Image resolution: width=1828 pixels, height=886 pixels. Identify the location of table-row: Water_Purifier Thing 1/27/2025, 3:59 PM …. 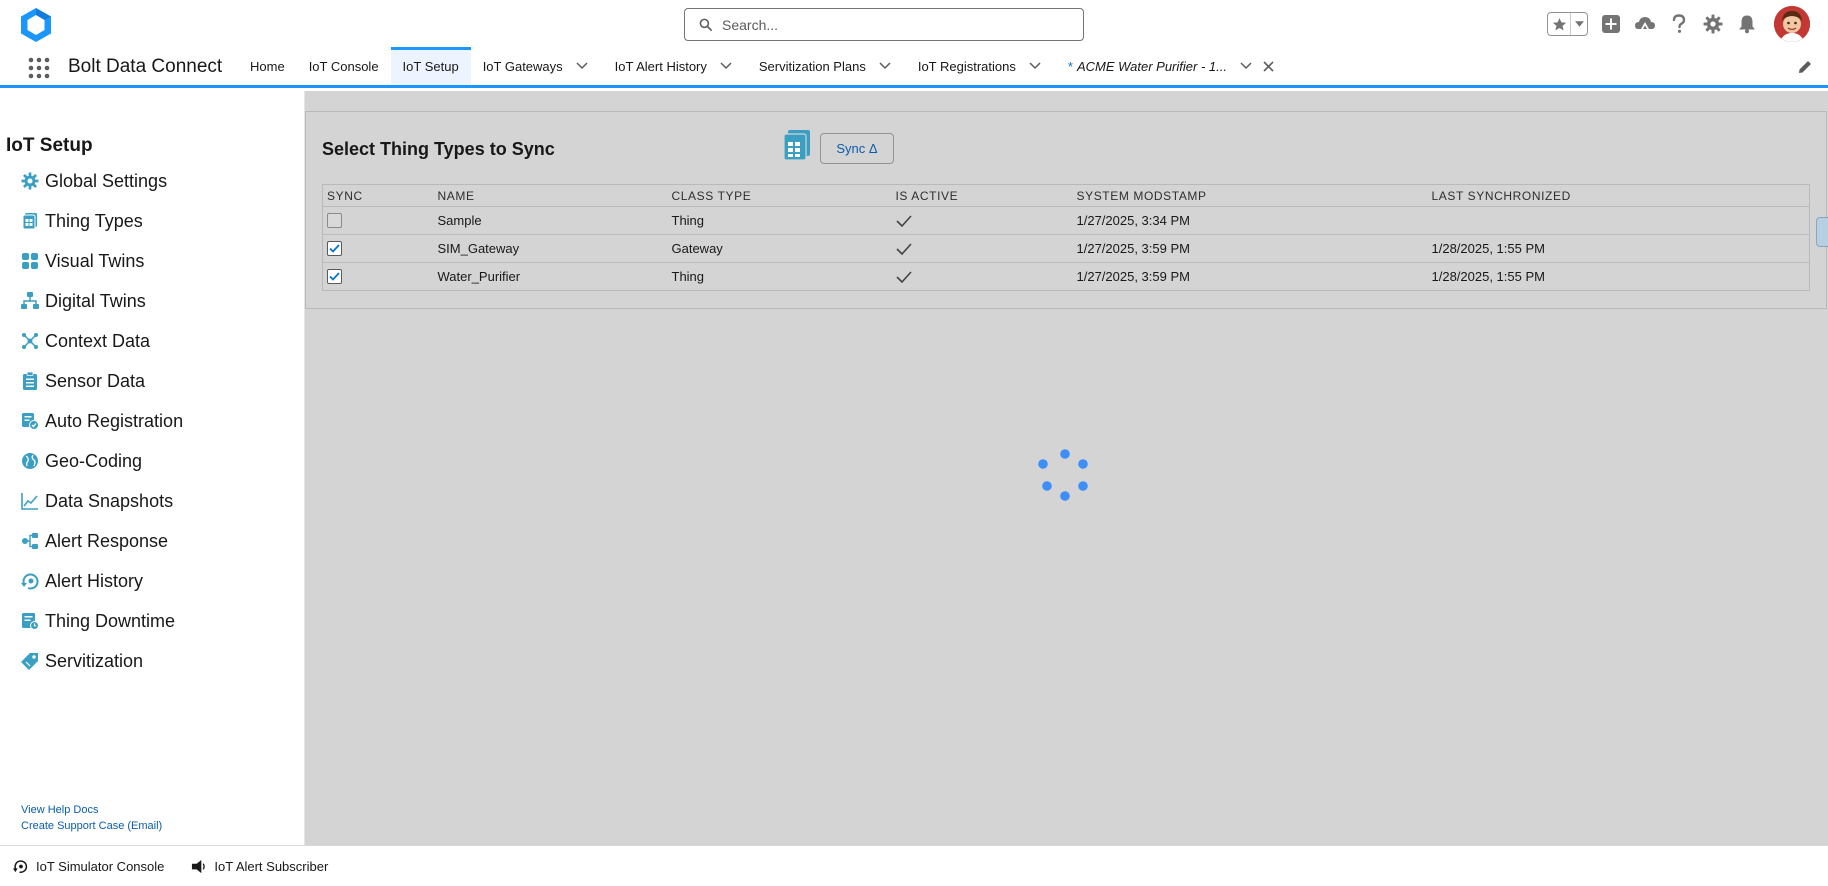
(1066, 277).